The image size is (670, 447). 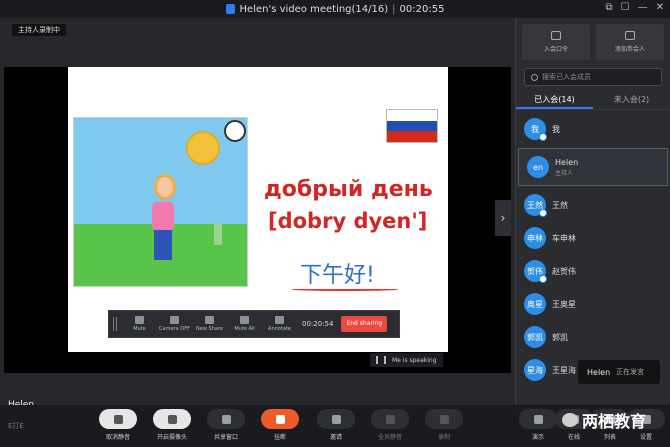 I want to click on hang-up-button: 挂断, so click(x=280, y=425).